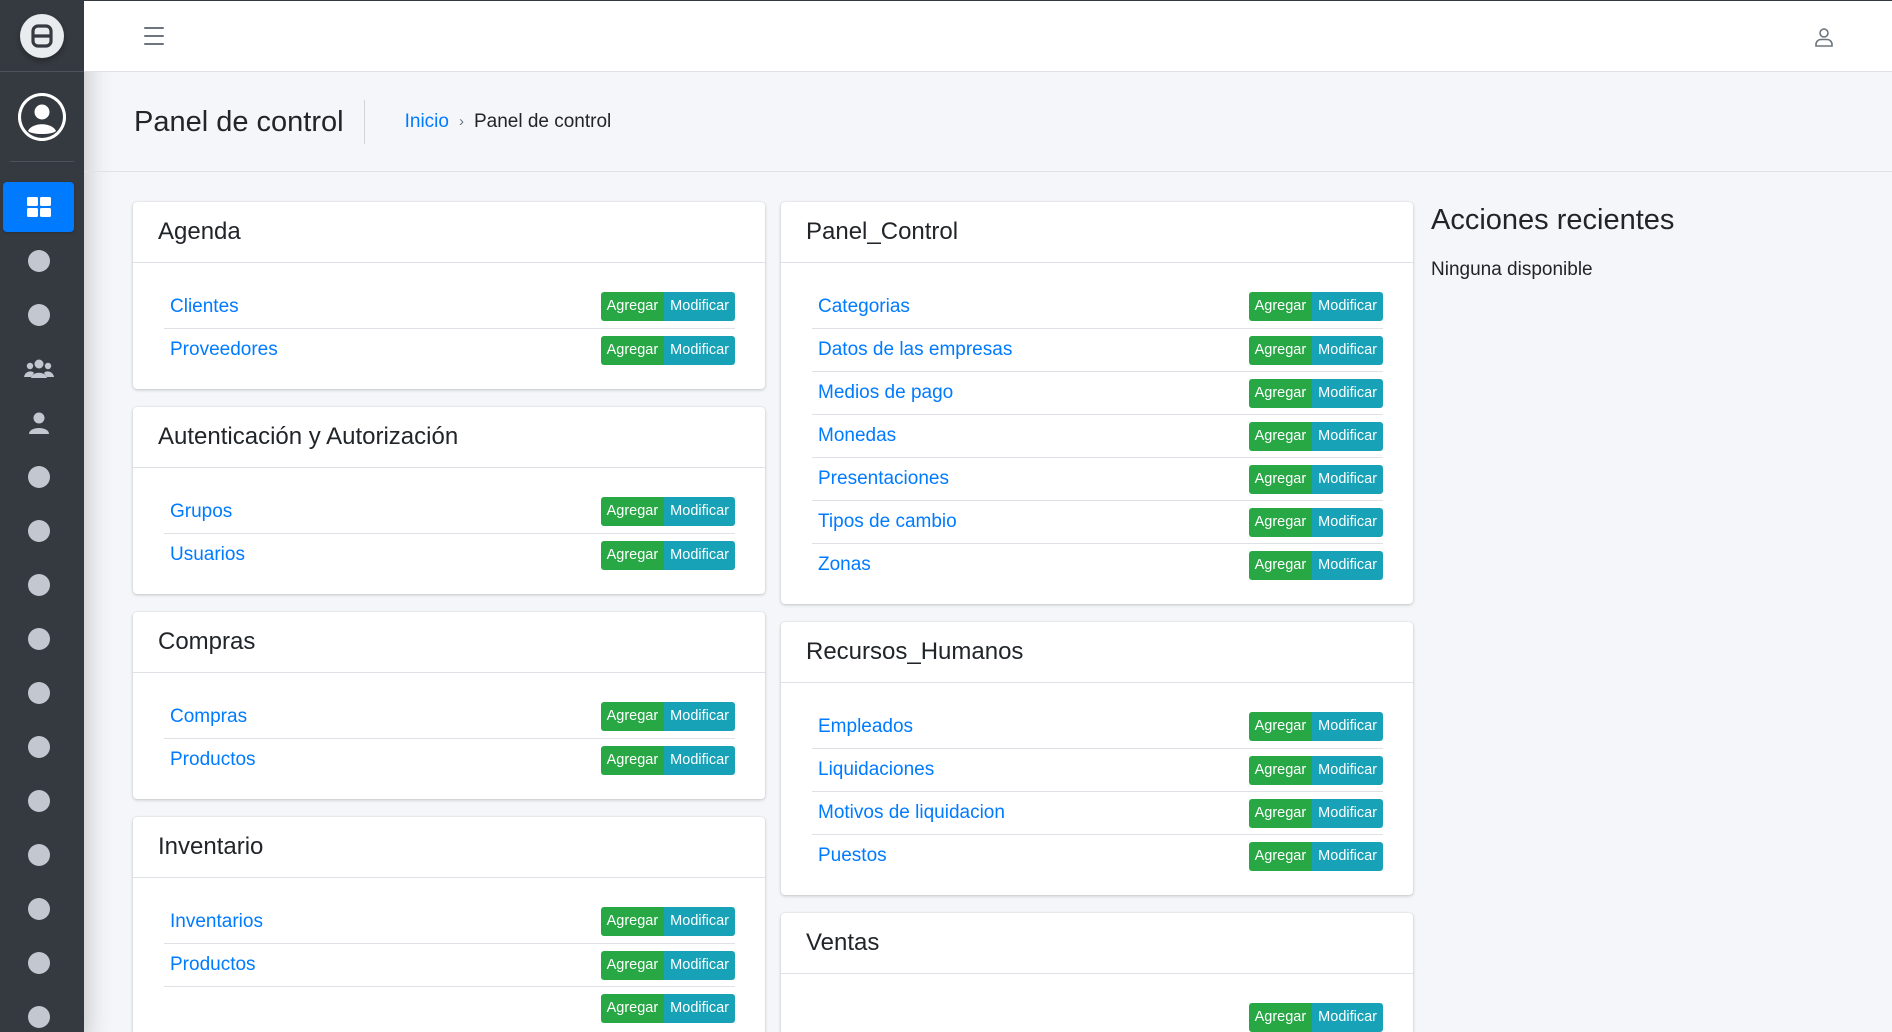  I want to click on brand, so click(42, 36).